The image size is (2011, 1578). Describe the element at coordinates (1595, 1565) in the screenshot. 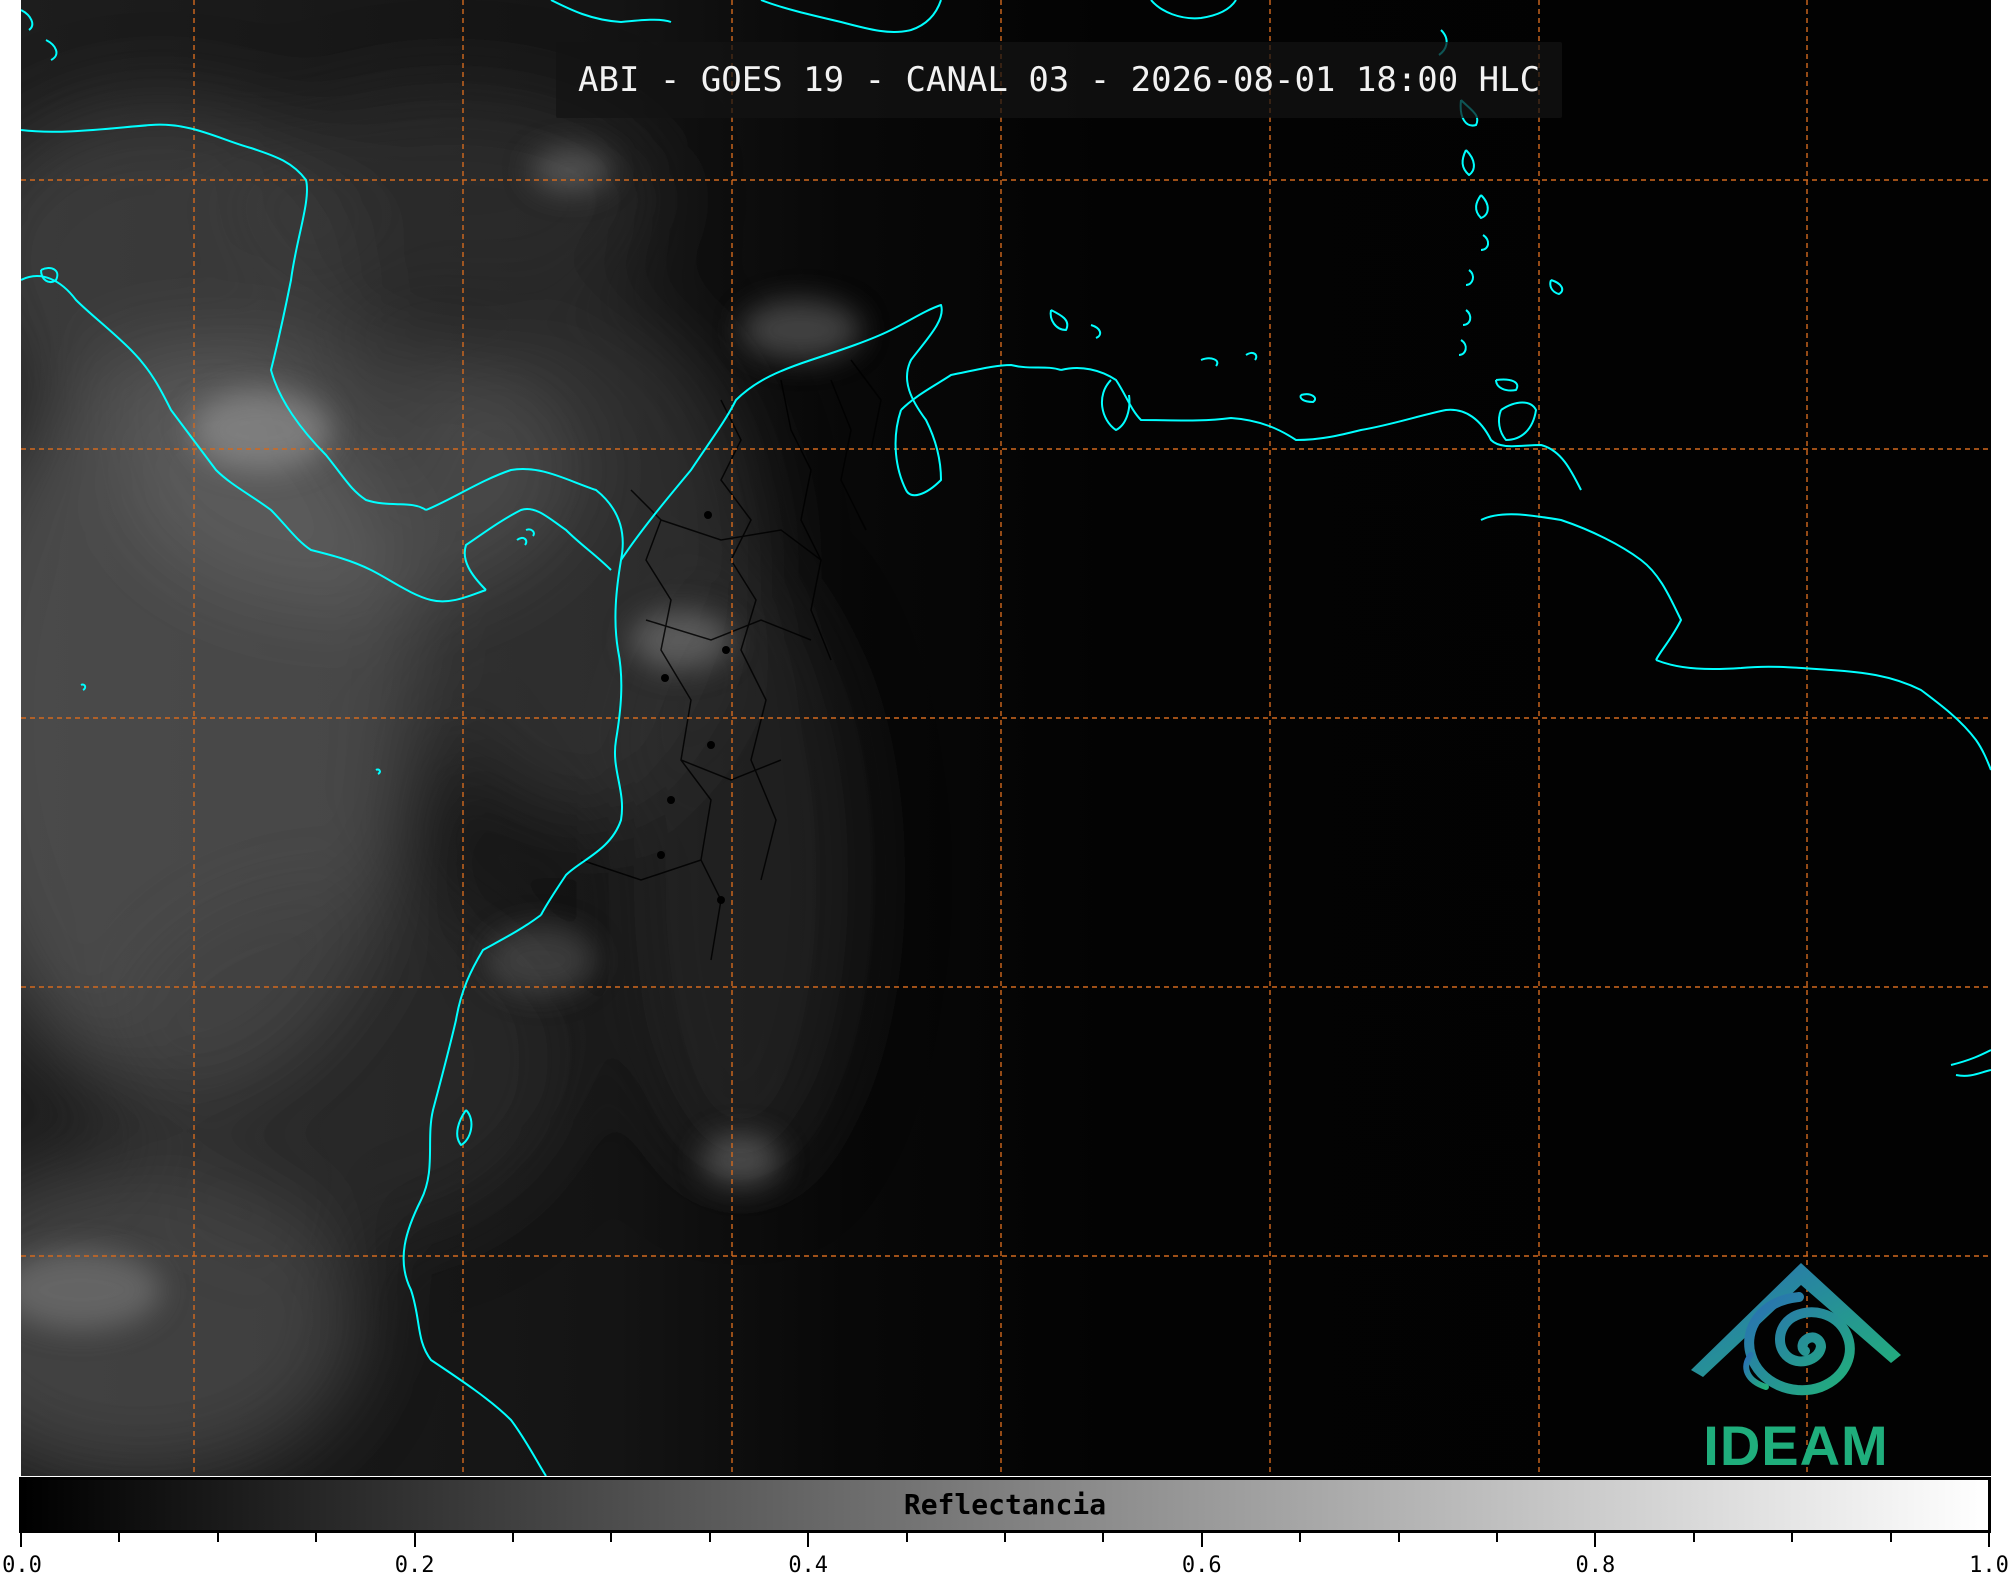

I see `colorbar-tick-label: 0.8` at that location.